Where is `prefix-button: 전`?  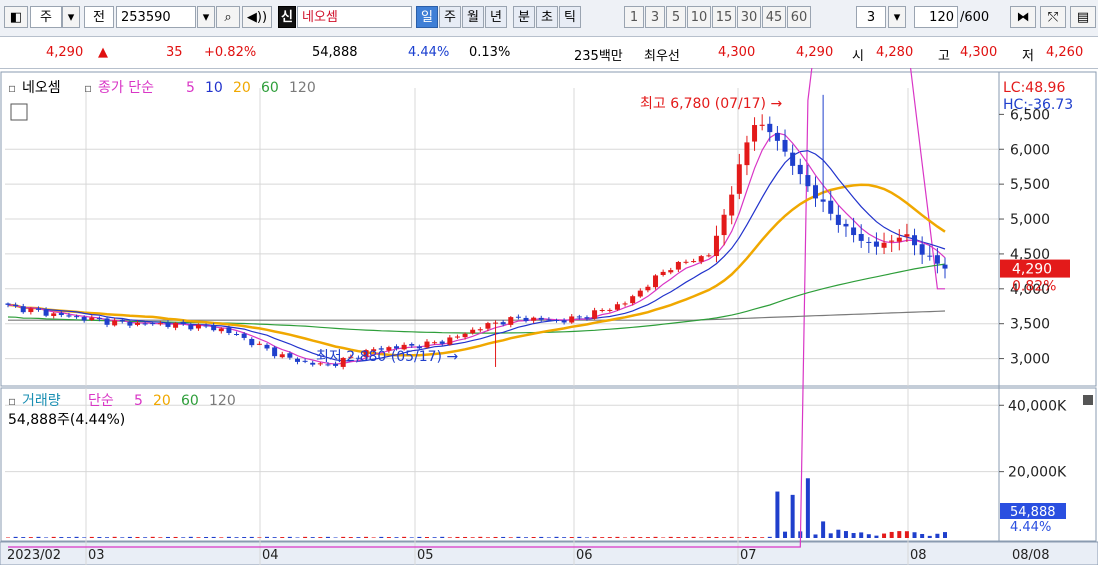
prefix-button: 전 is located at coordinates (99, 17).